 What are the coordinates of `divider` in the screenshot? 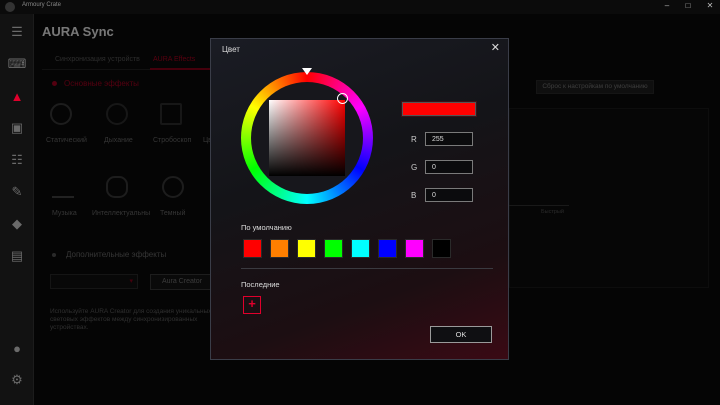 It's located at (367, 268).